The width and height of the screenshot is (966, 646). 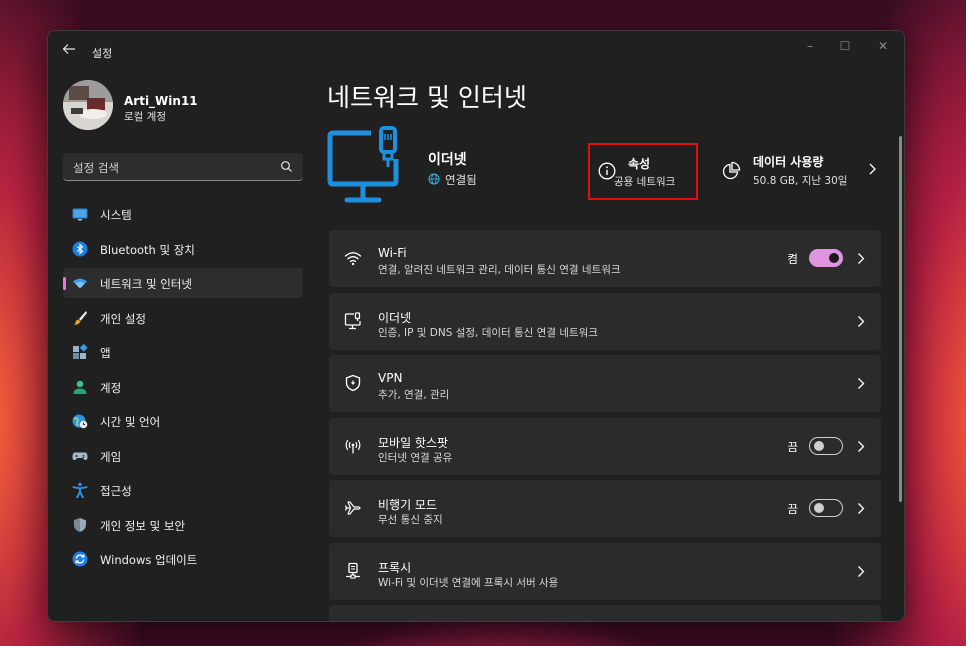 What do you see at coordinates (80, 490) in the screenshot?
I see `accessibility-icon` at bounding box center [80, 490].